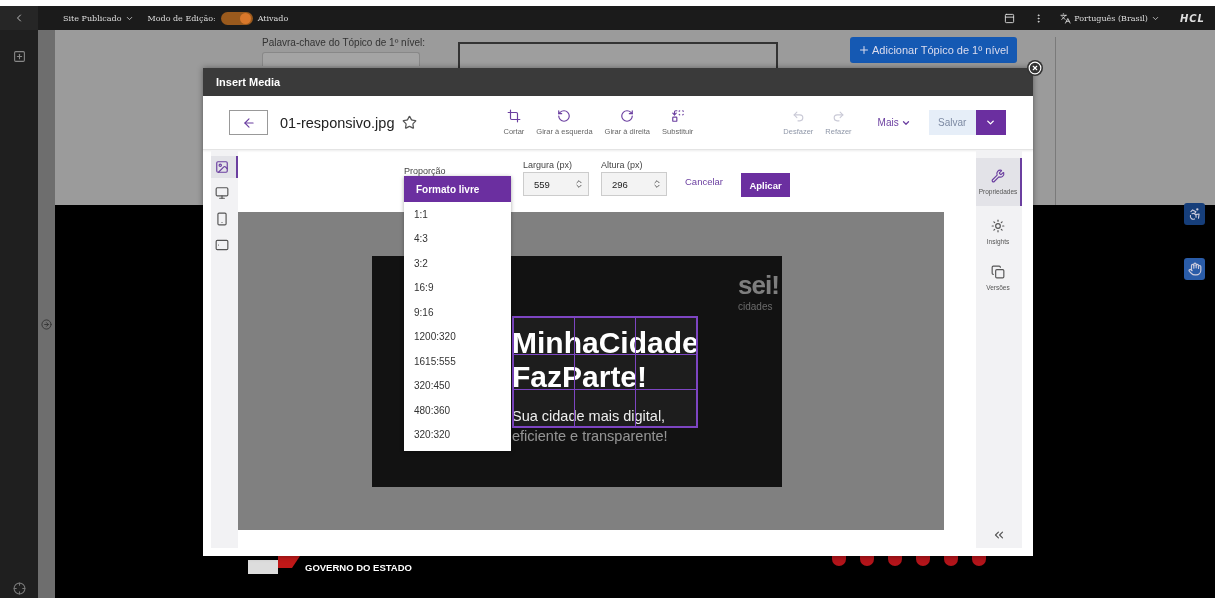 The width and height of the screenshot is (1215, 598). I want to click on ratio-option: 320:450, so click(457, 385).